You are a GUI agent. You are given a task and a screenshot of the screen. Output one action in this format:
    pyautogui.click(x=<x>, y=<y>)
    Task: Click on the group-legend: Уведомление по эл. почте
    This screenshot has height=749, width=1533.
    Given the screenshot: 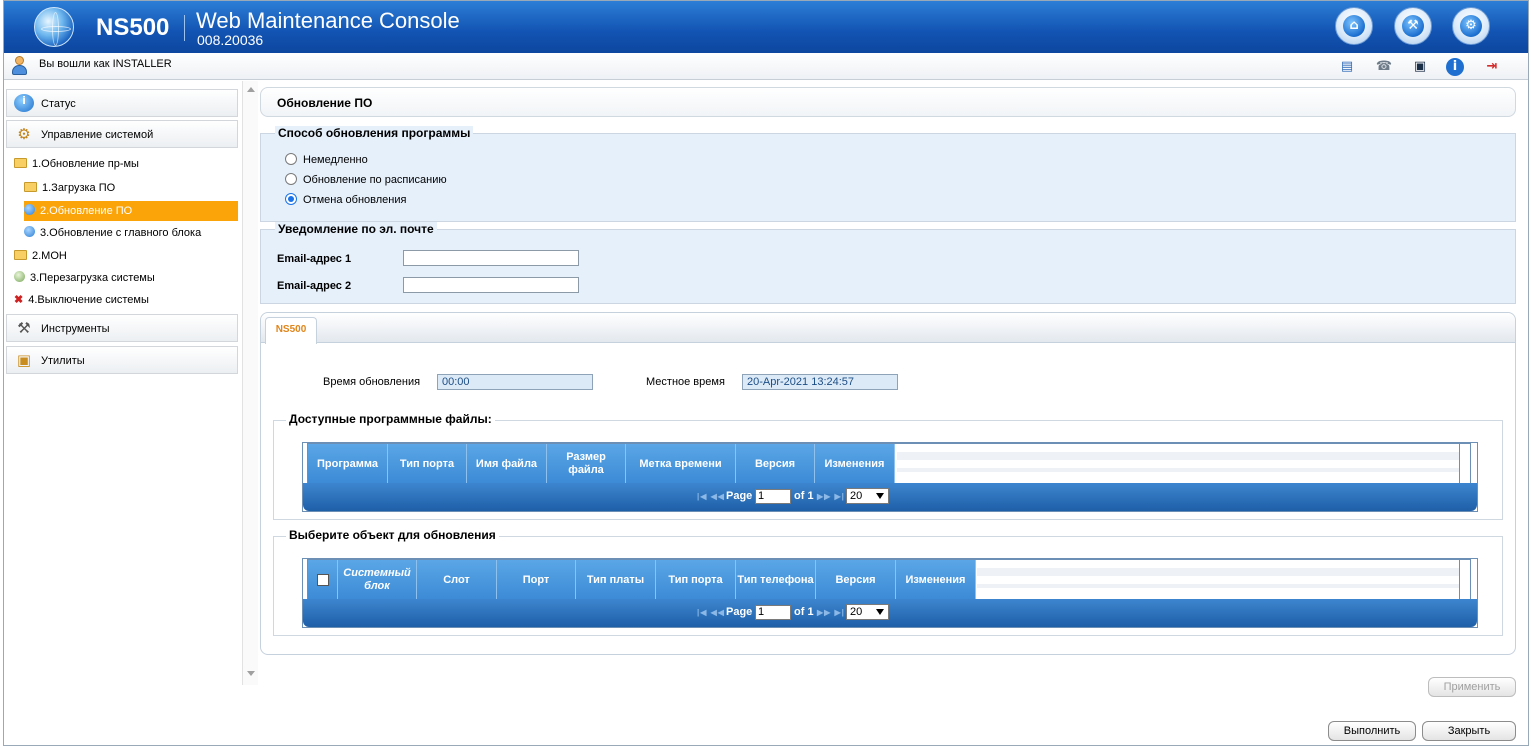 What is the action you would take?
    pyautogui.click(x=356, y=229)
    